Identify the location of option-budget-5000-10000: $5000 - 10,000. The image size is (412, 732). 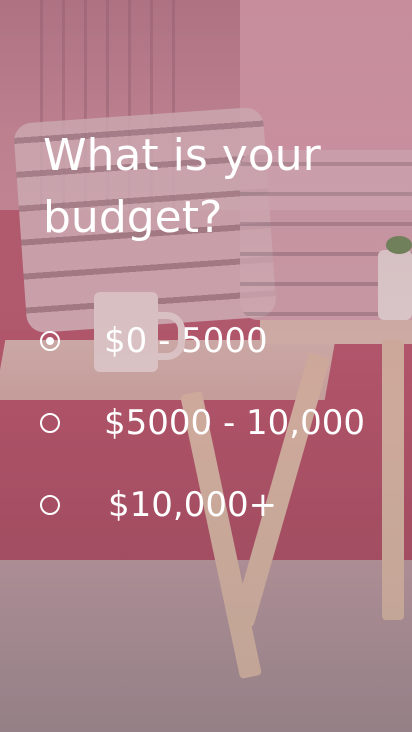
(226, 423).